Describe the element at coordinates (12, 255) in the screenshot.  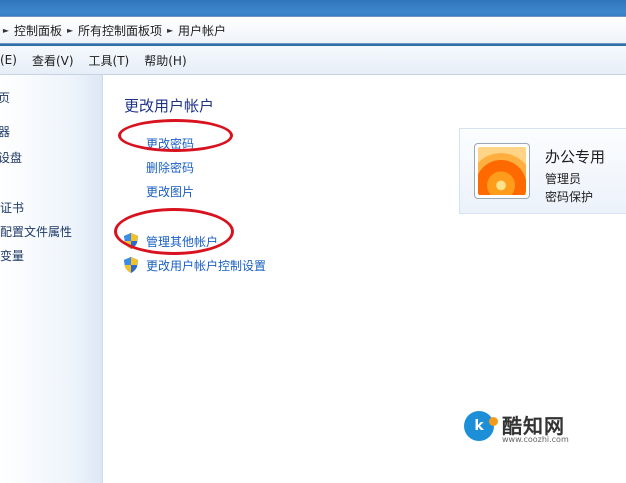
I see `sidebar-item-env-variables: 境变量` at that location.